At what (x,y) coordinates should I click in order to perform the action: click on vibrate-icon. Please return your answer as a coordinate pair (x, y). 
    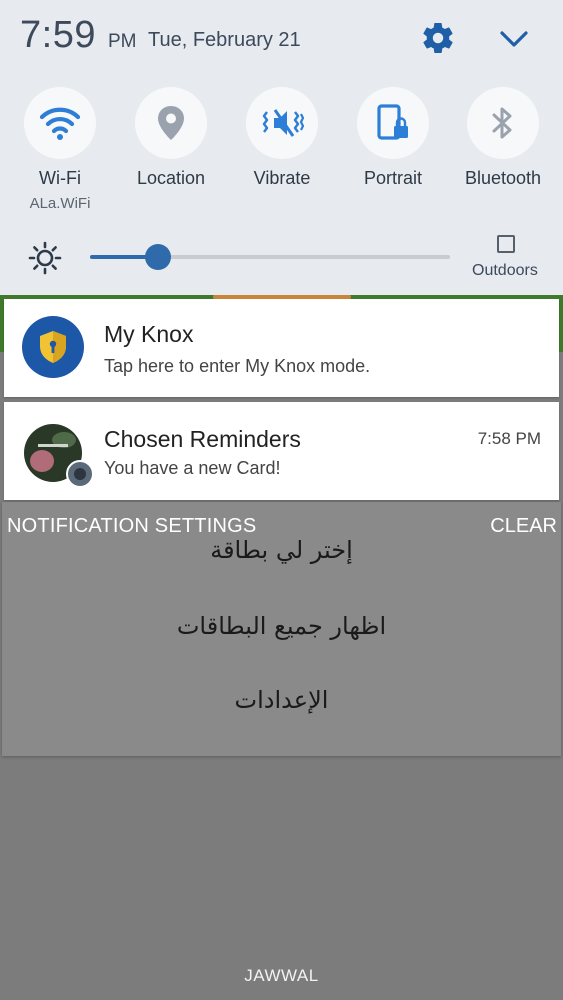
    Looking at the image, I should click on (283, 123).